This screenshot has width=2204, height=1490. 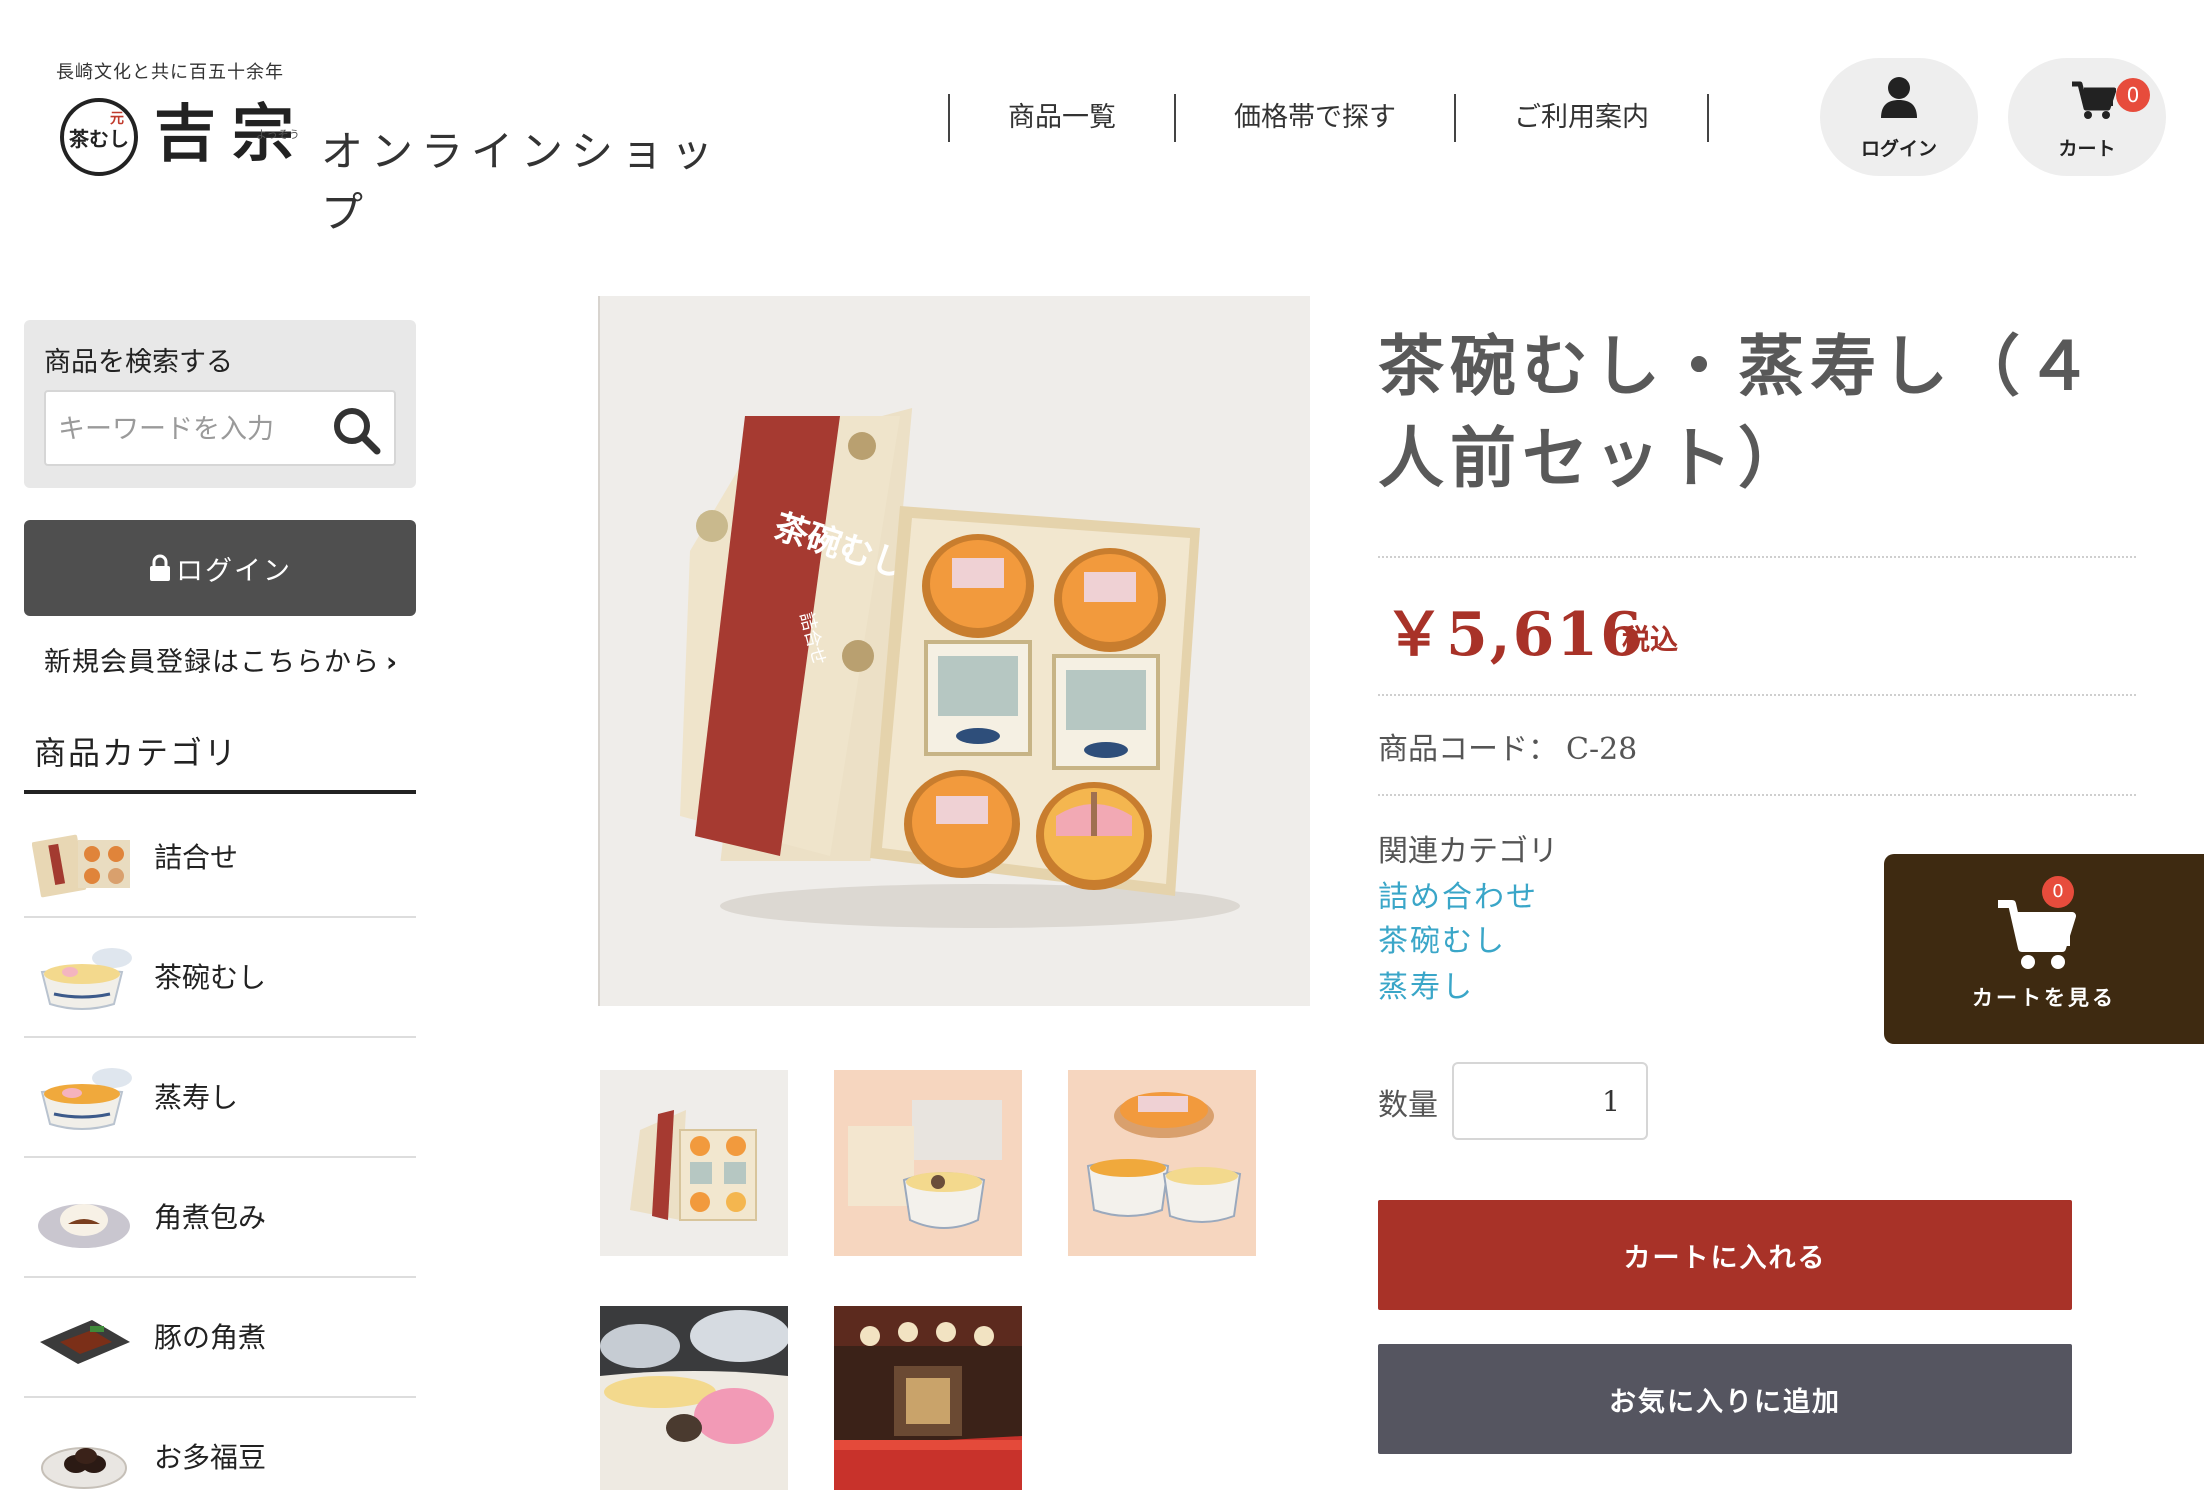 I want to click on category-label: 豚の角煮, so click(x=210, y=1337).